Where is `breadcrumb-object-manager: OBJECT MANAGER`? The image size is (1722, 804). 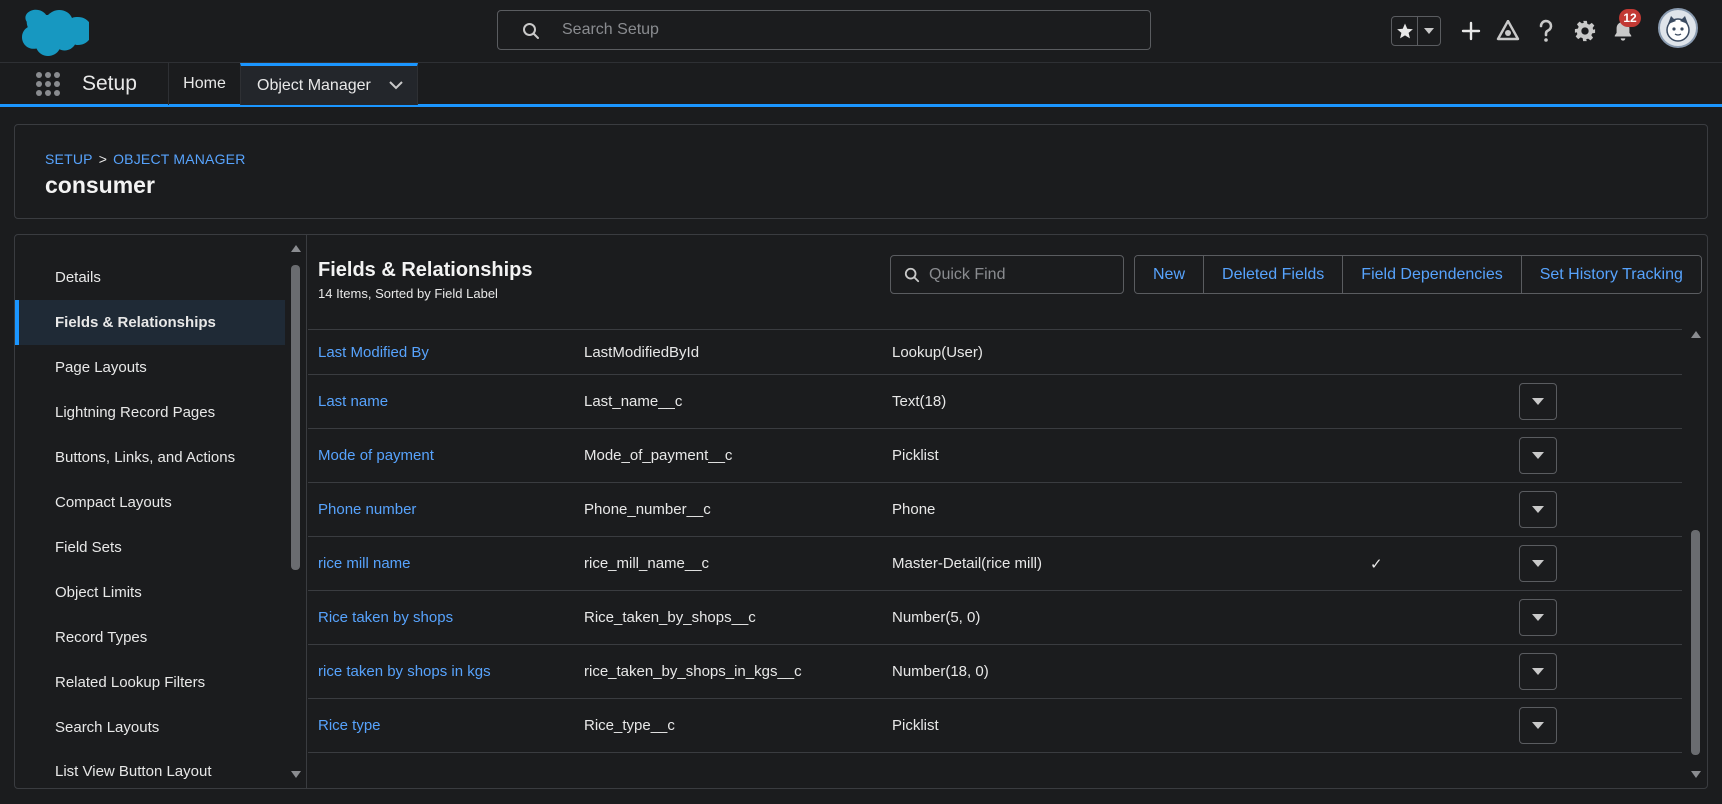 breadcrumb-object-manager: OBJECT MANAGER is located at coordinates (179, 159).